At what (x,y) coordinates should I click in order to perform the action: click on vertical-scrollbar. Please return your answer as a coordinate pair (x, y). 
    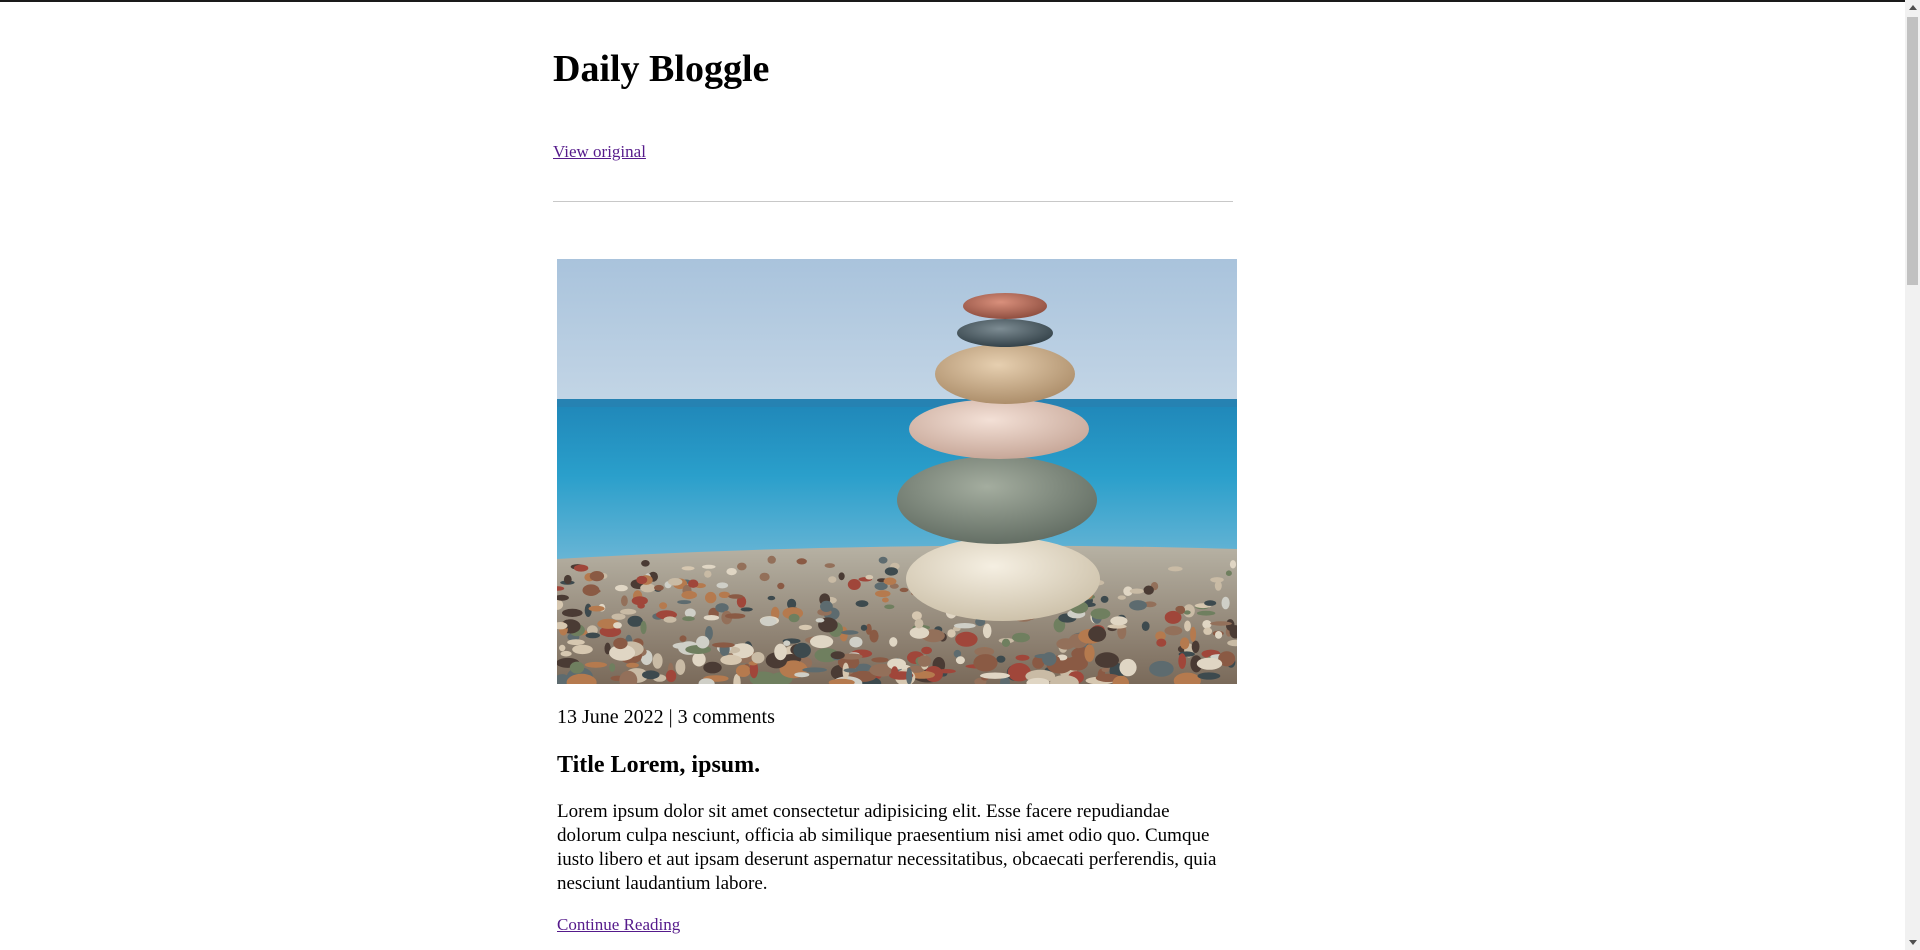
    Looking at the image, I should click on (1912, 475).